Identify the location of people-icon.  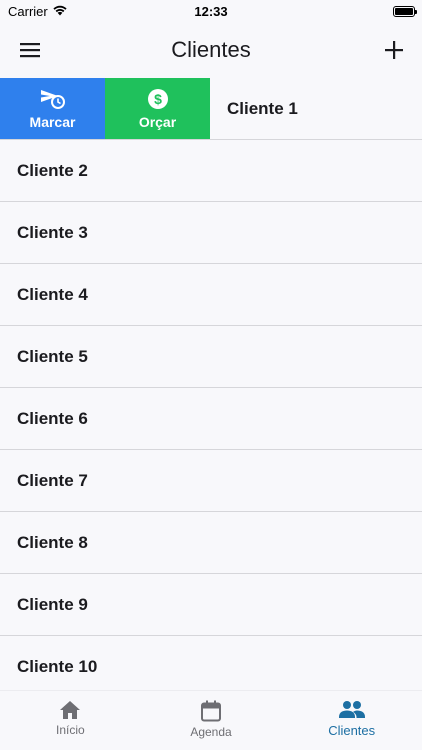
(351, 709).